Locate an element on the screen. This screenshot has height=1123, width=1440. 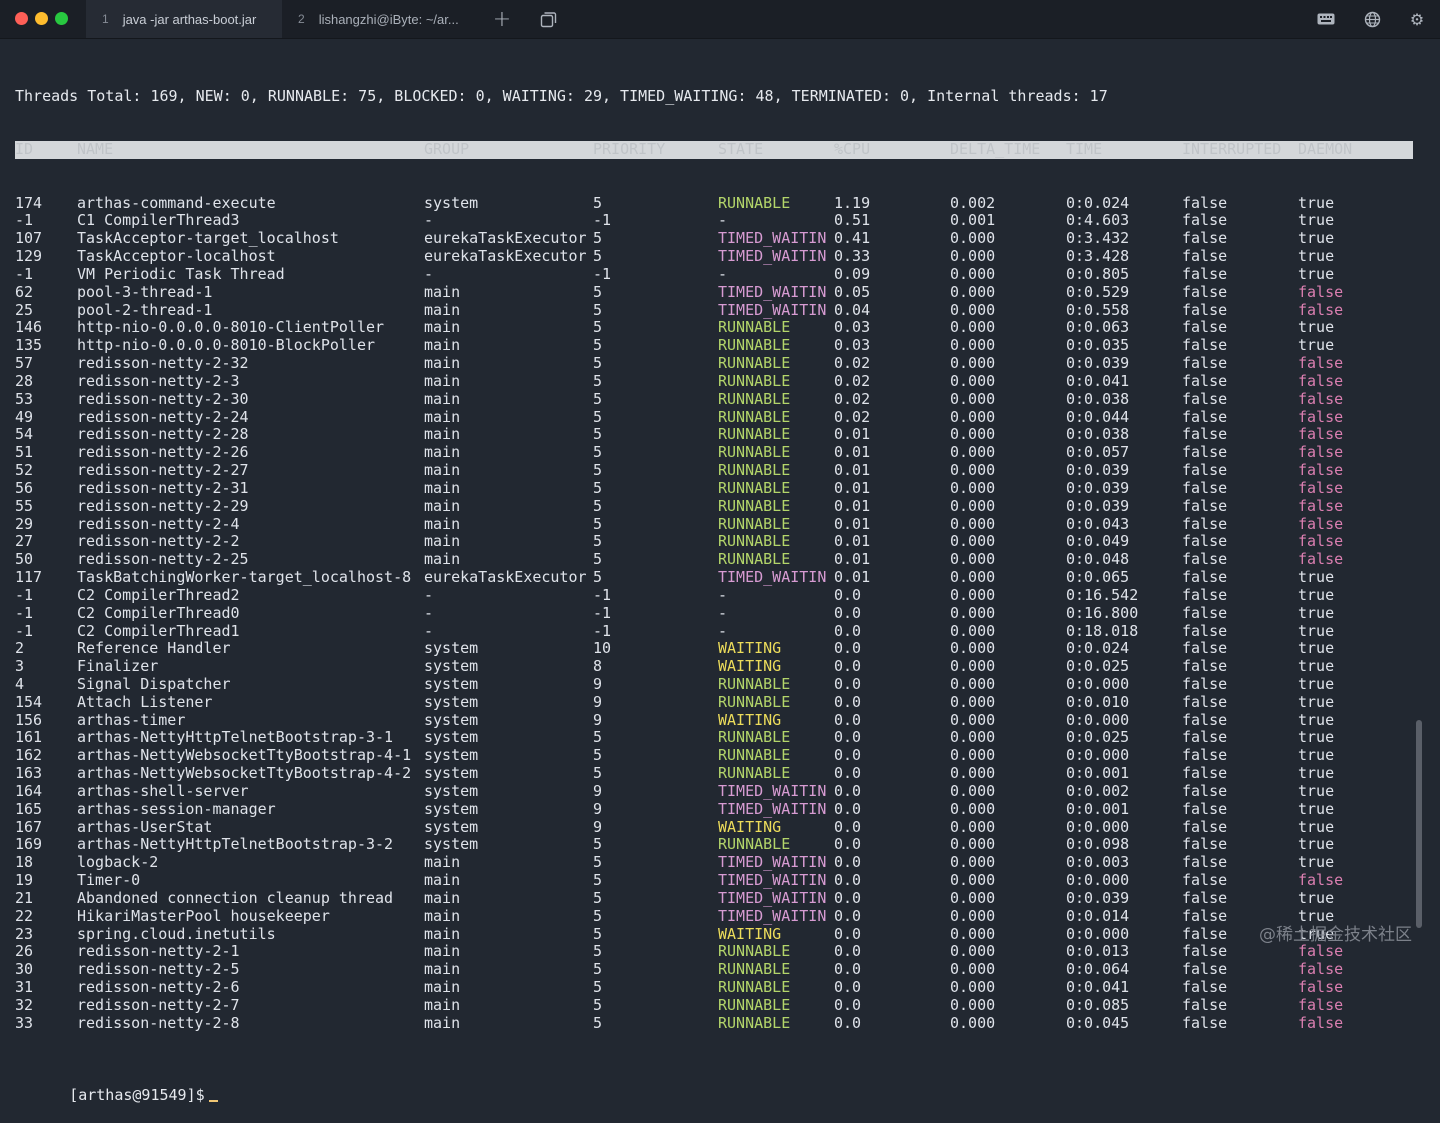
scrollbar-thumb is located at coordinates (1419, 824).